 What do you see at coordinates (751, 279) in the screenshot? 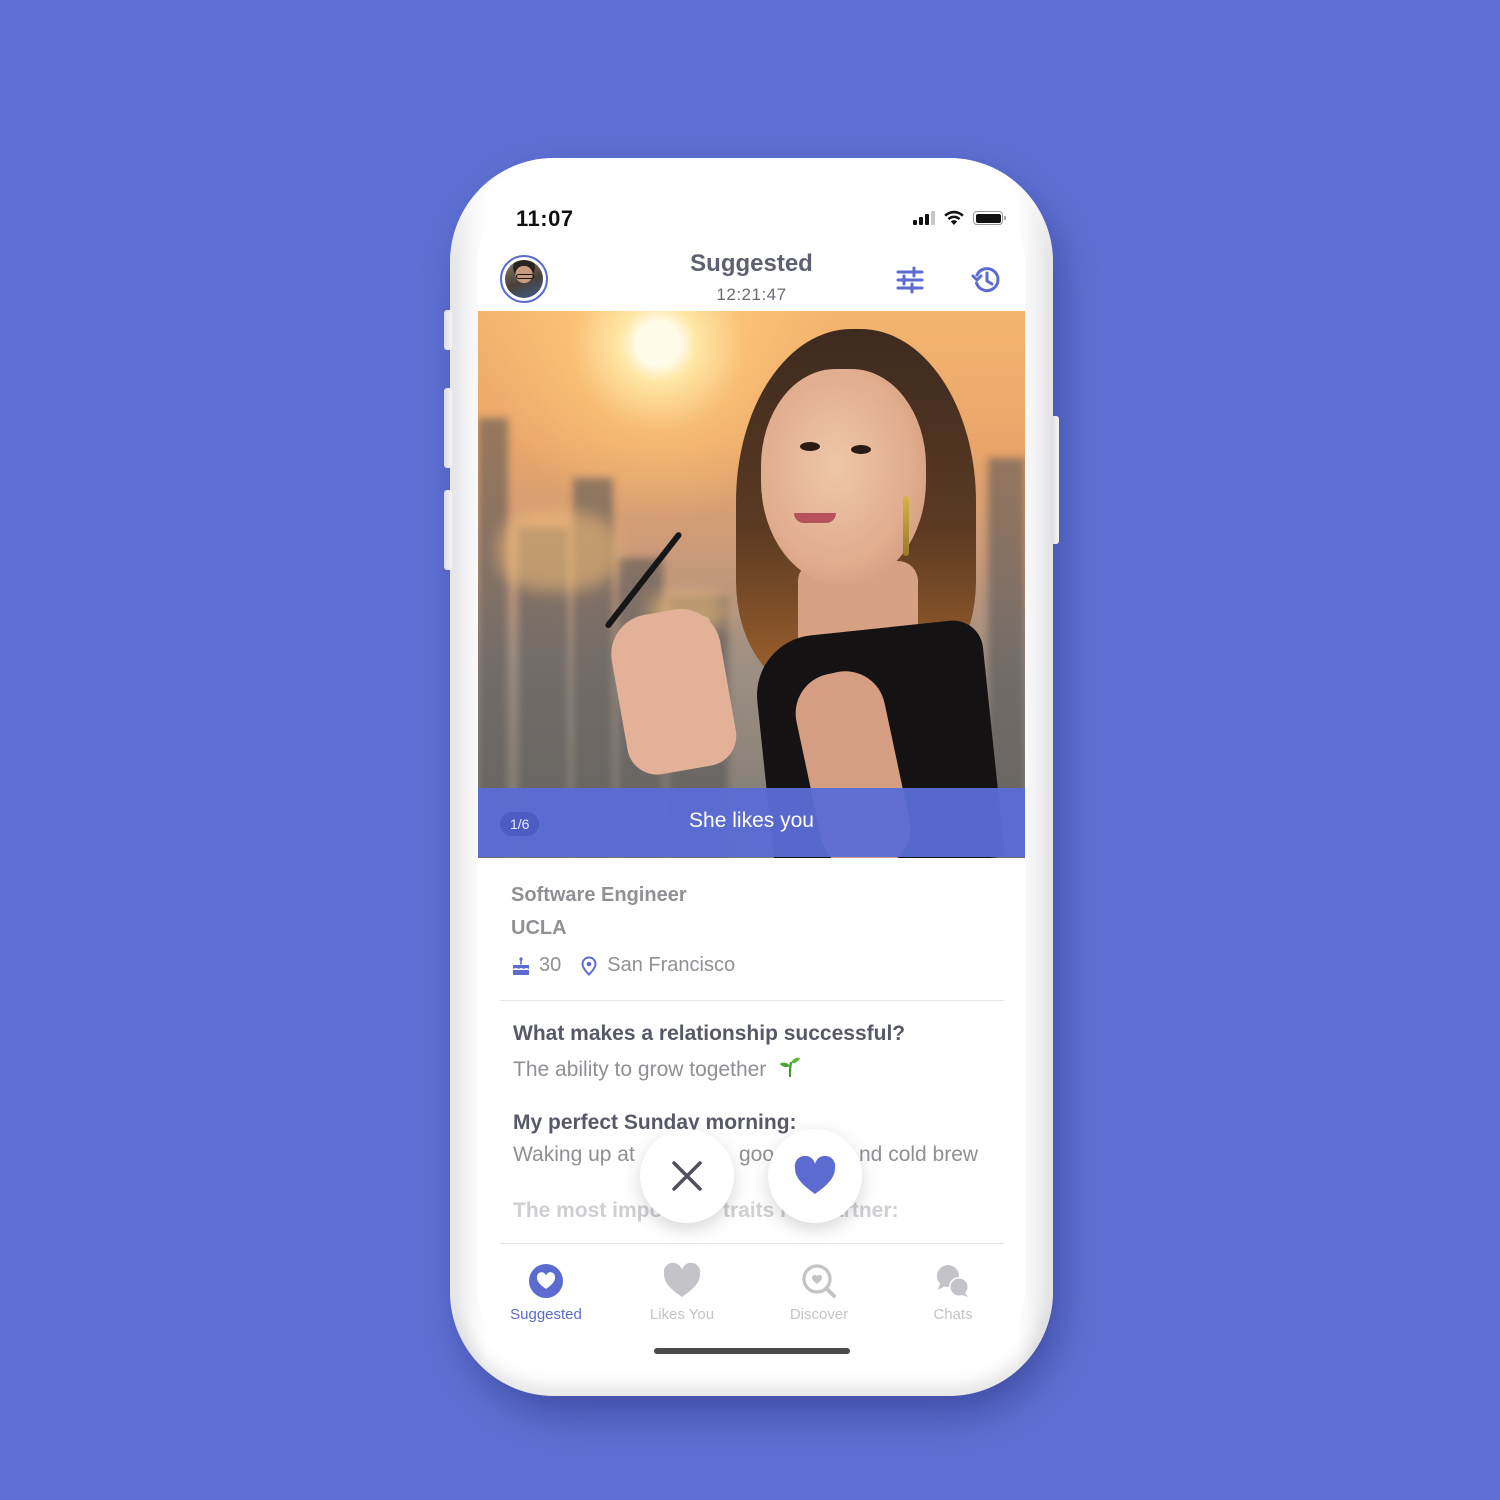
I see `top-header: Suggested 12:21:47` at bounding box center [751, 279].